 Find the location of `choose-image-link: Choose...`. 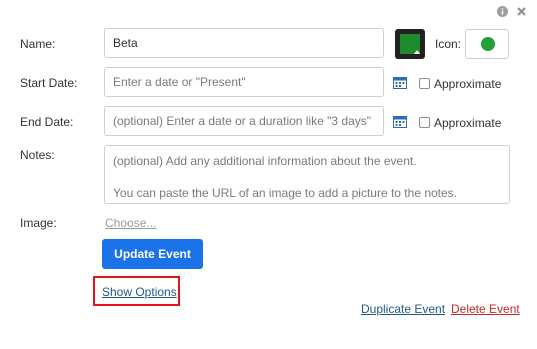

choose-image-link: Choose... is located at coordinates (130, 223).